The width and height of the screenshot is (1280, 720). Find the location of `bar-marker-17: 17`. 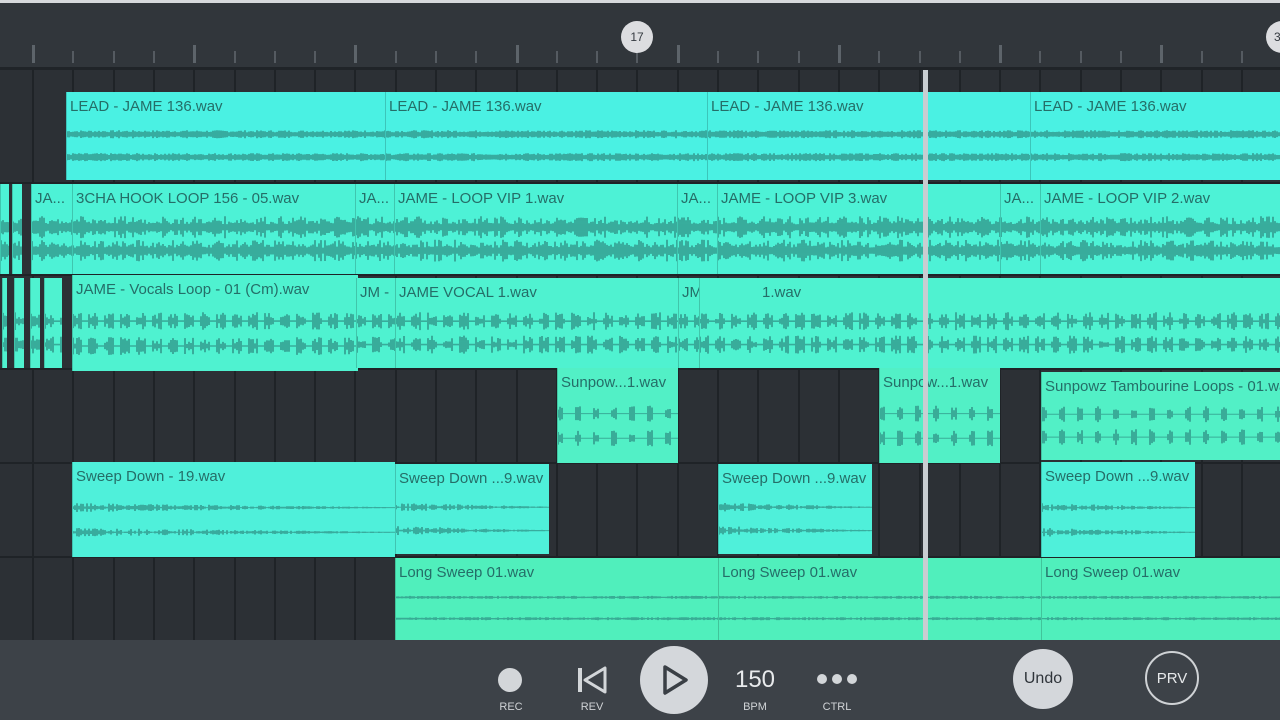

bar-marker-17: 17 is located at coordinates (637, 37).